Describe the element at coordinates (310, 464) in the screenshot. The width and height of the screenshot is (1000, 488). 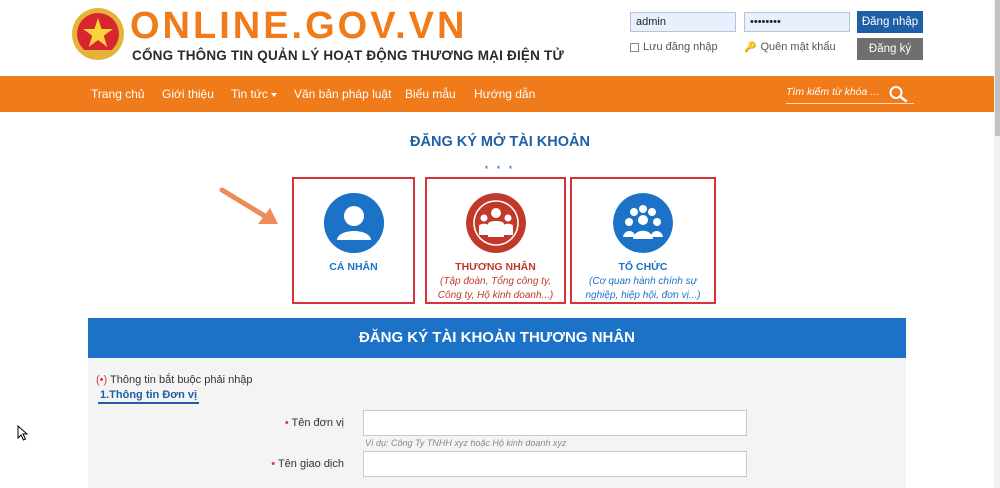
I see `trade-name-label-text: Tên giao dịch` at that location.